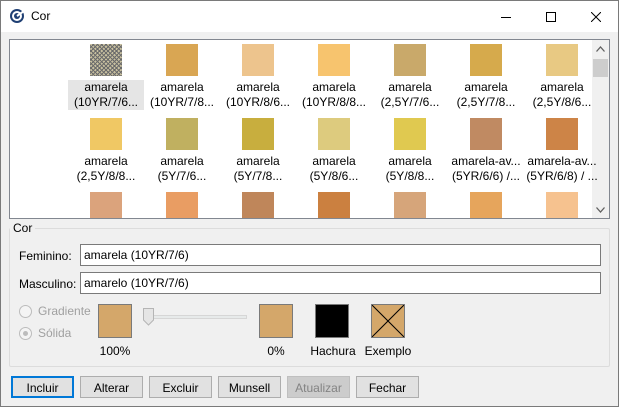 The height and width of the screenshot is (407, 619). Describe the element at coordinates (333, 351) in the screenshot. I see `hachura-label: Hachura` at that location.